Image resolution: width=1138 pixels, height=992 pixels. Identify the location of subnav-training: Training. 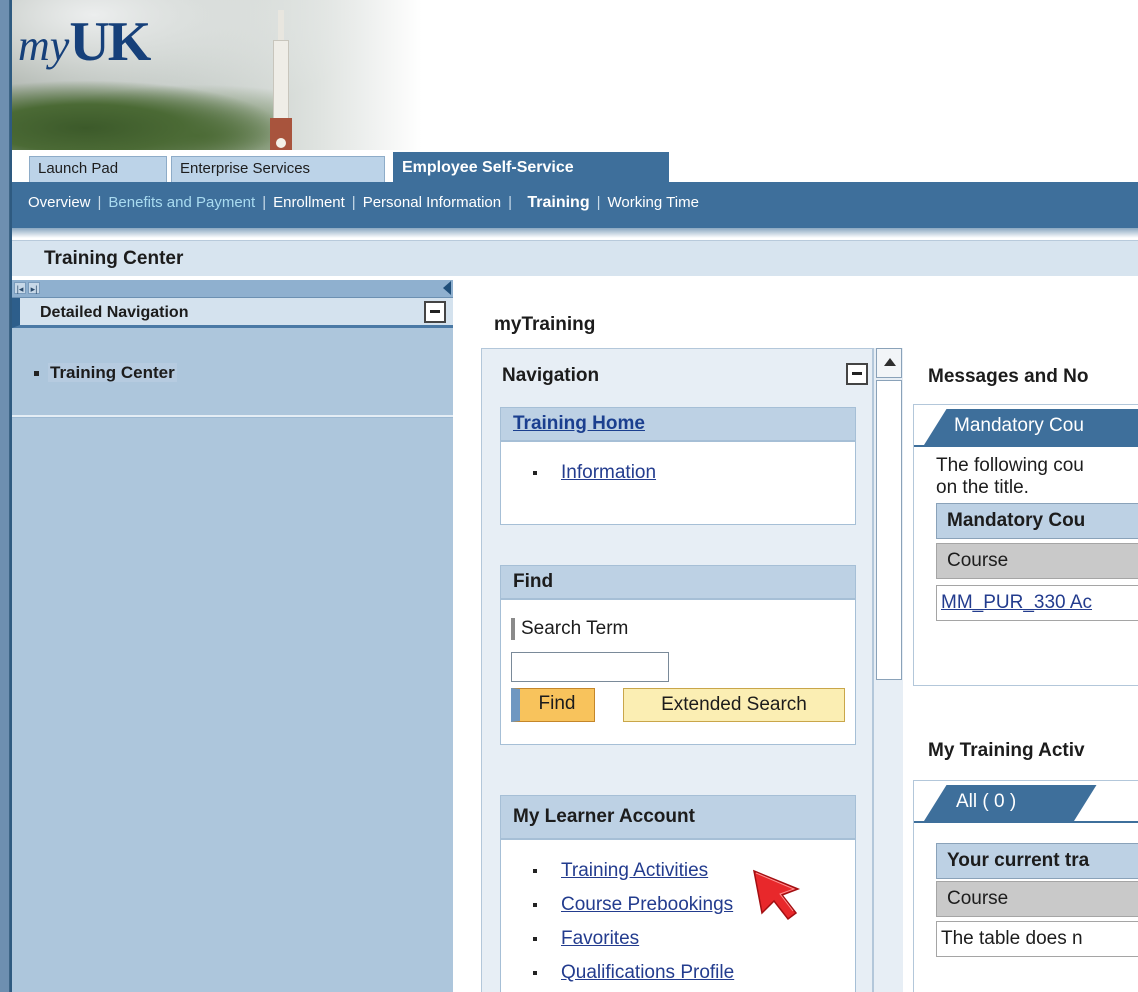
(558, 202).